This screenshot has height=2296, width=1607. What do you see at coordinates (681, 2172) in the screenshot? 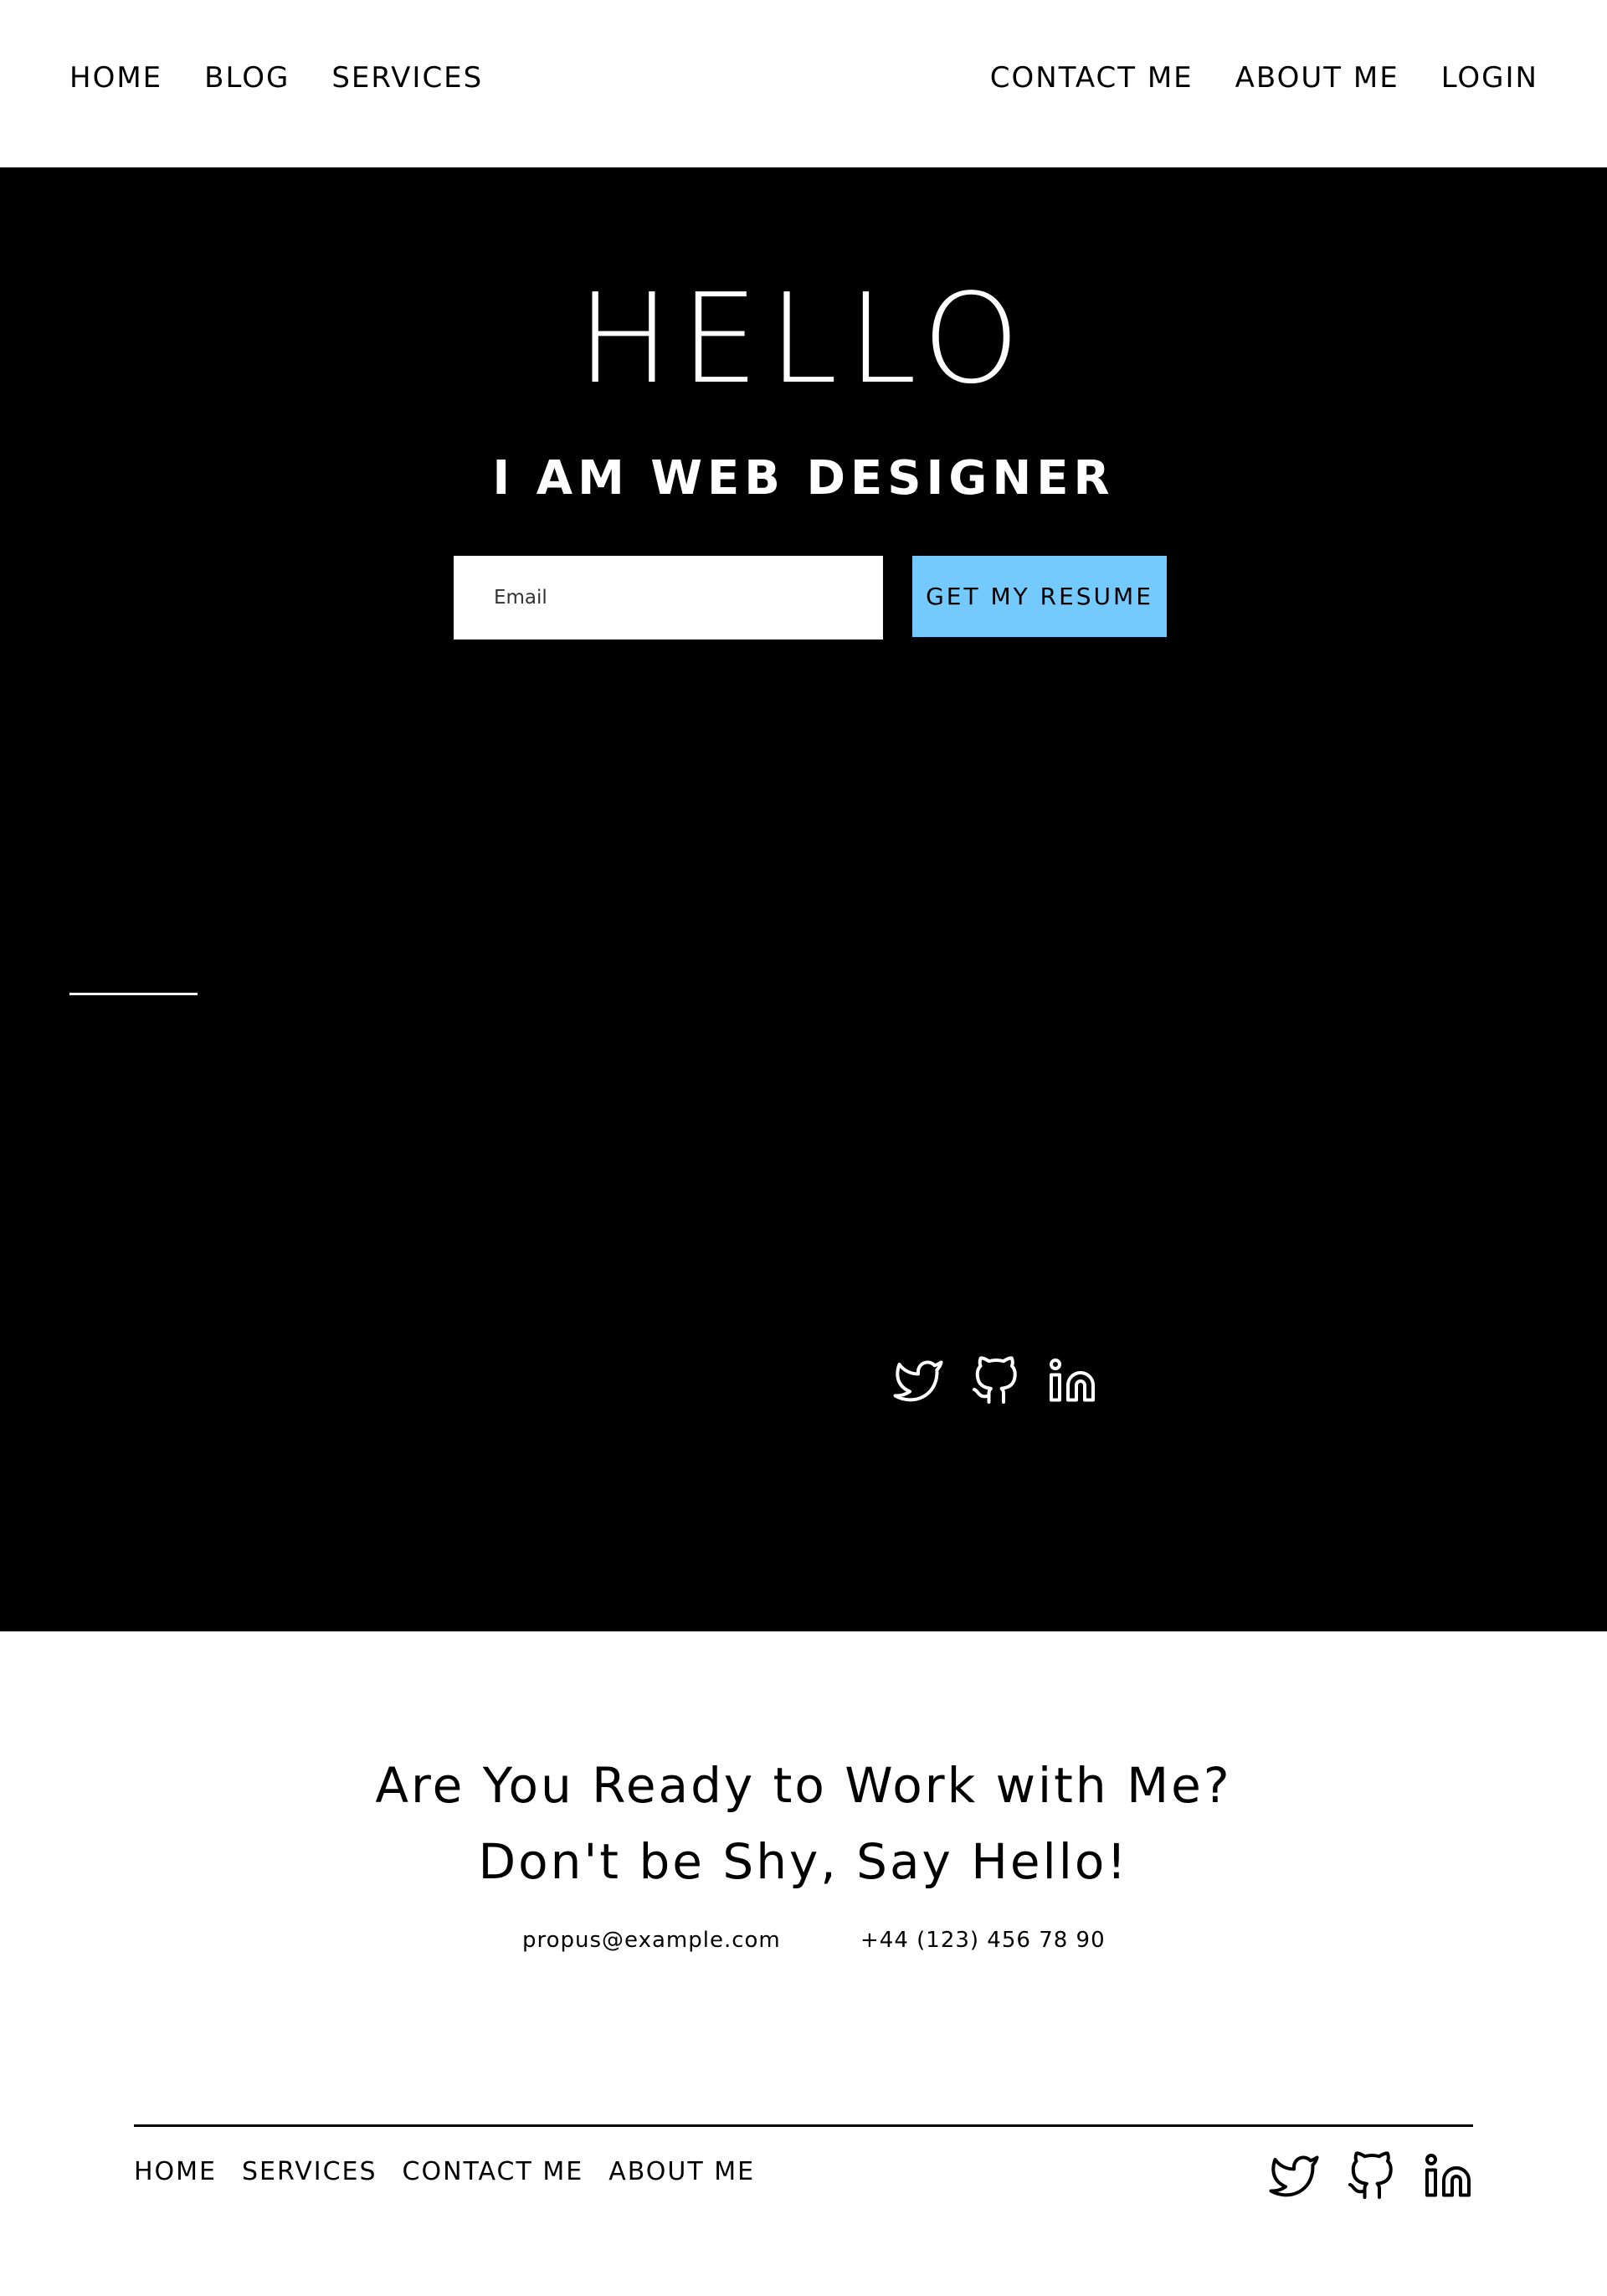
I see `footer-about-link: ABOUT ME` at bounding box center [681, 2172].